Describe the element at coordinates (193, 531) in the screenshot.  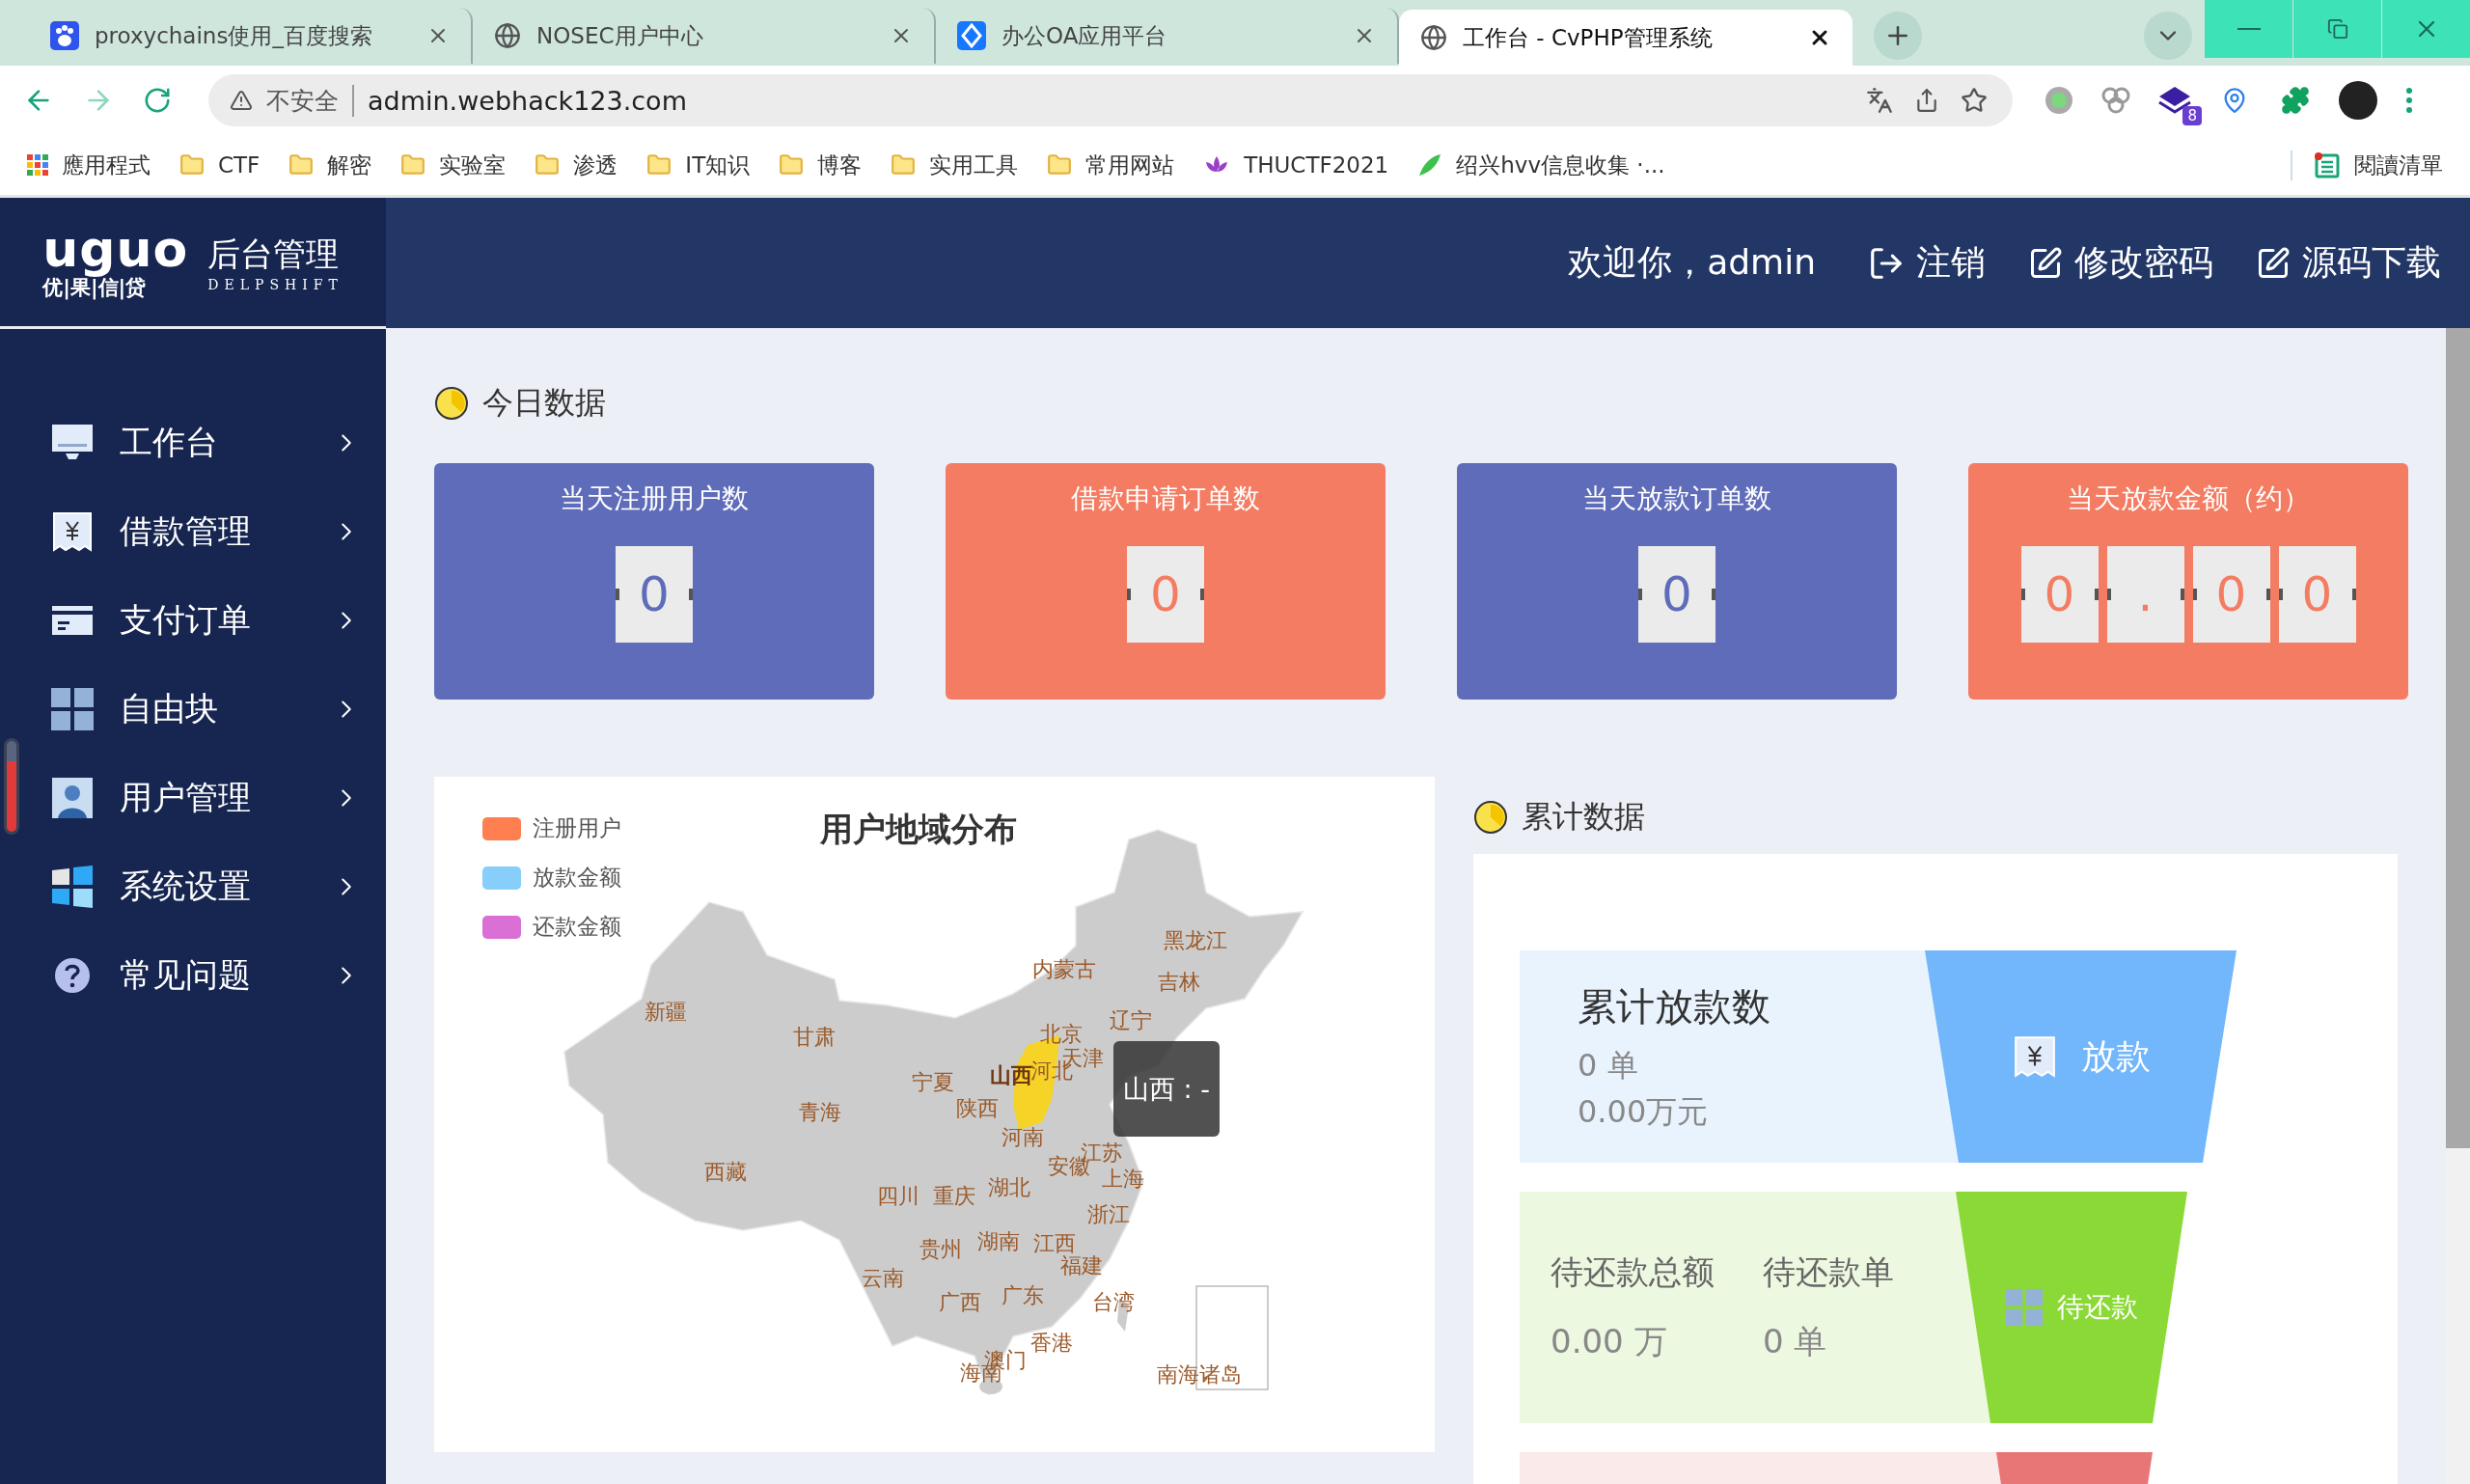
I see `sidebar-item: 借款管理` at that location.